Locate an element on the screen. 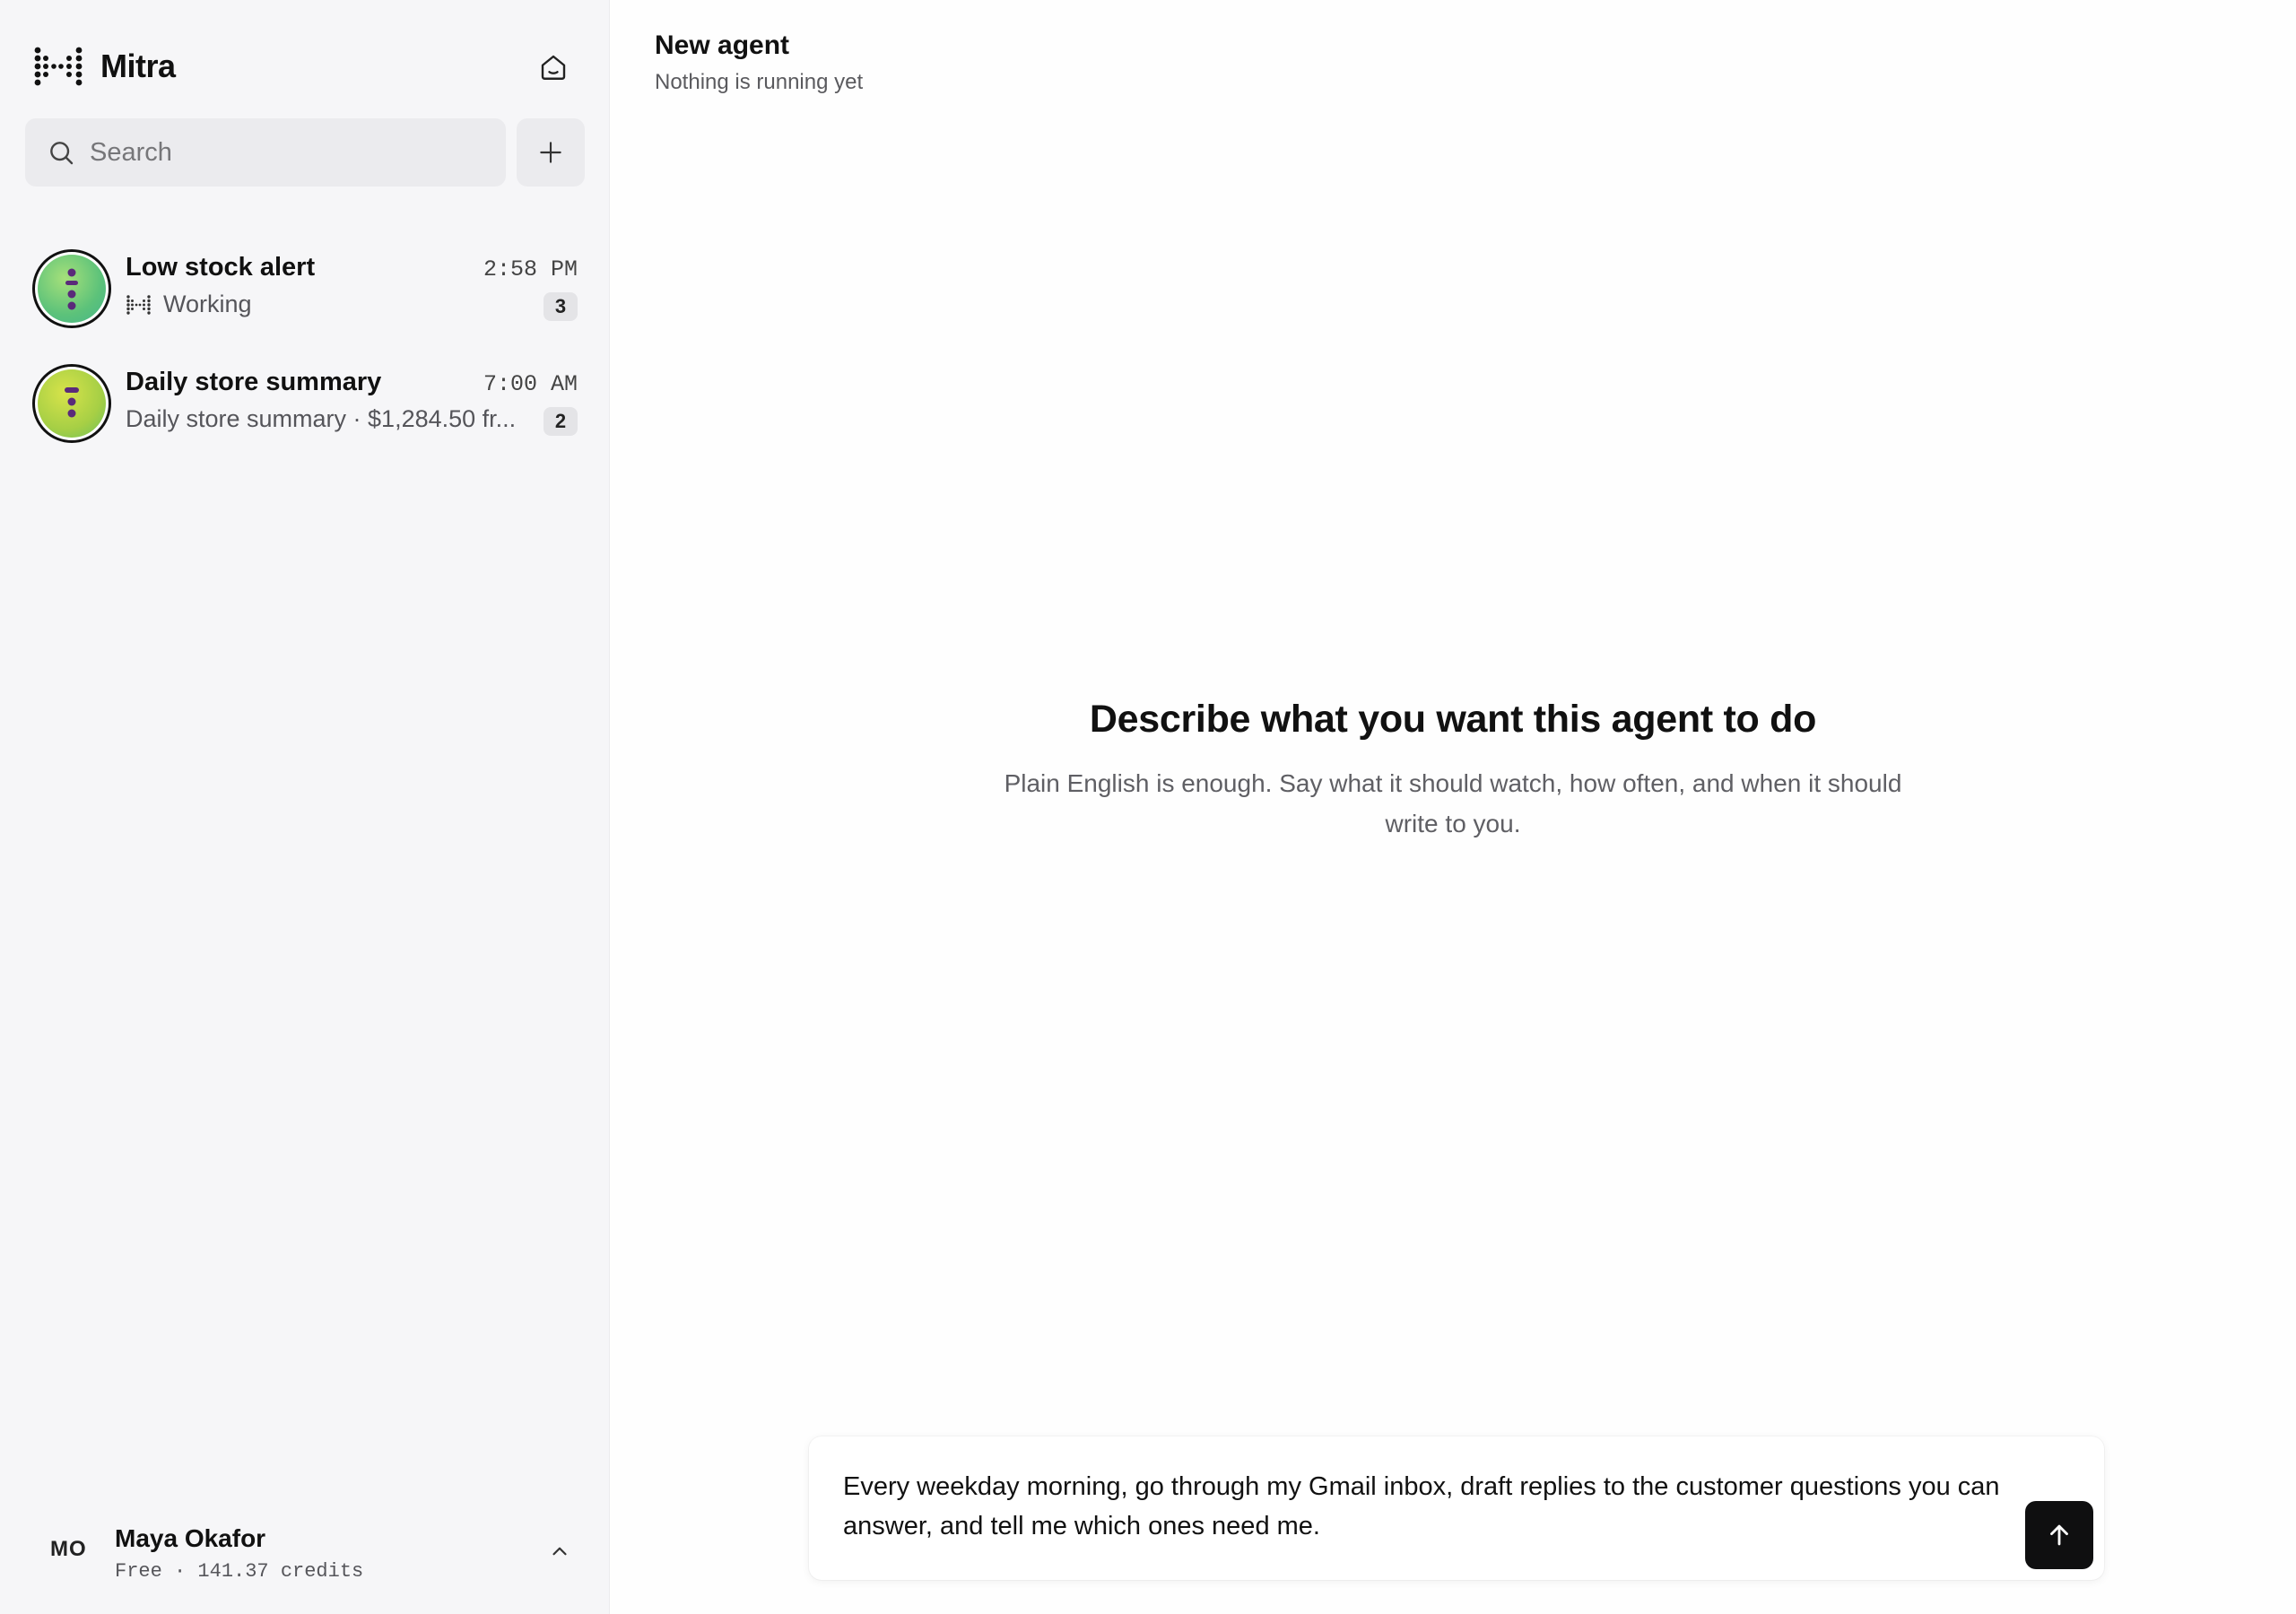 The height and width of the screenshot is (1614, 2296). user-menu: MO Maya Okafor Free · 141.37 credits is located at coordinates (305, 1553).